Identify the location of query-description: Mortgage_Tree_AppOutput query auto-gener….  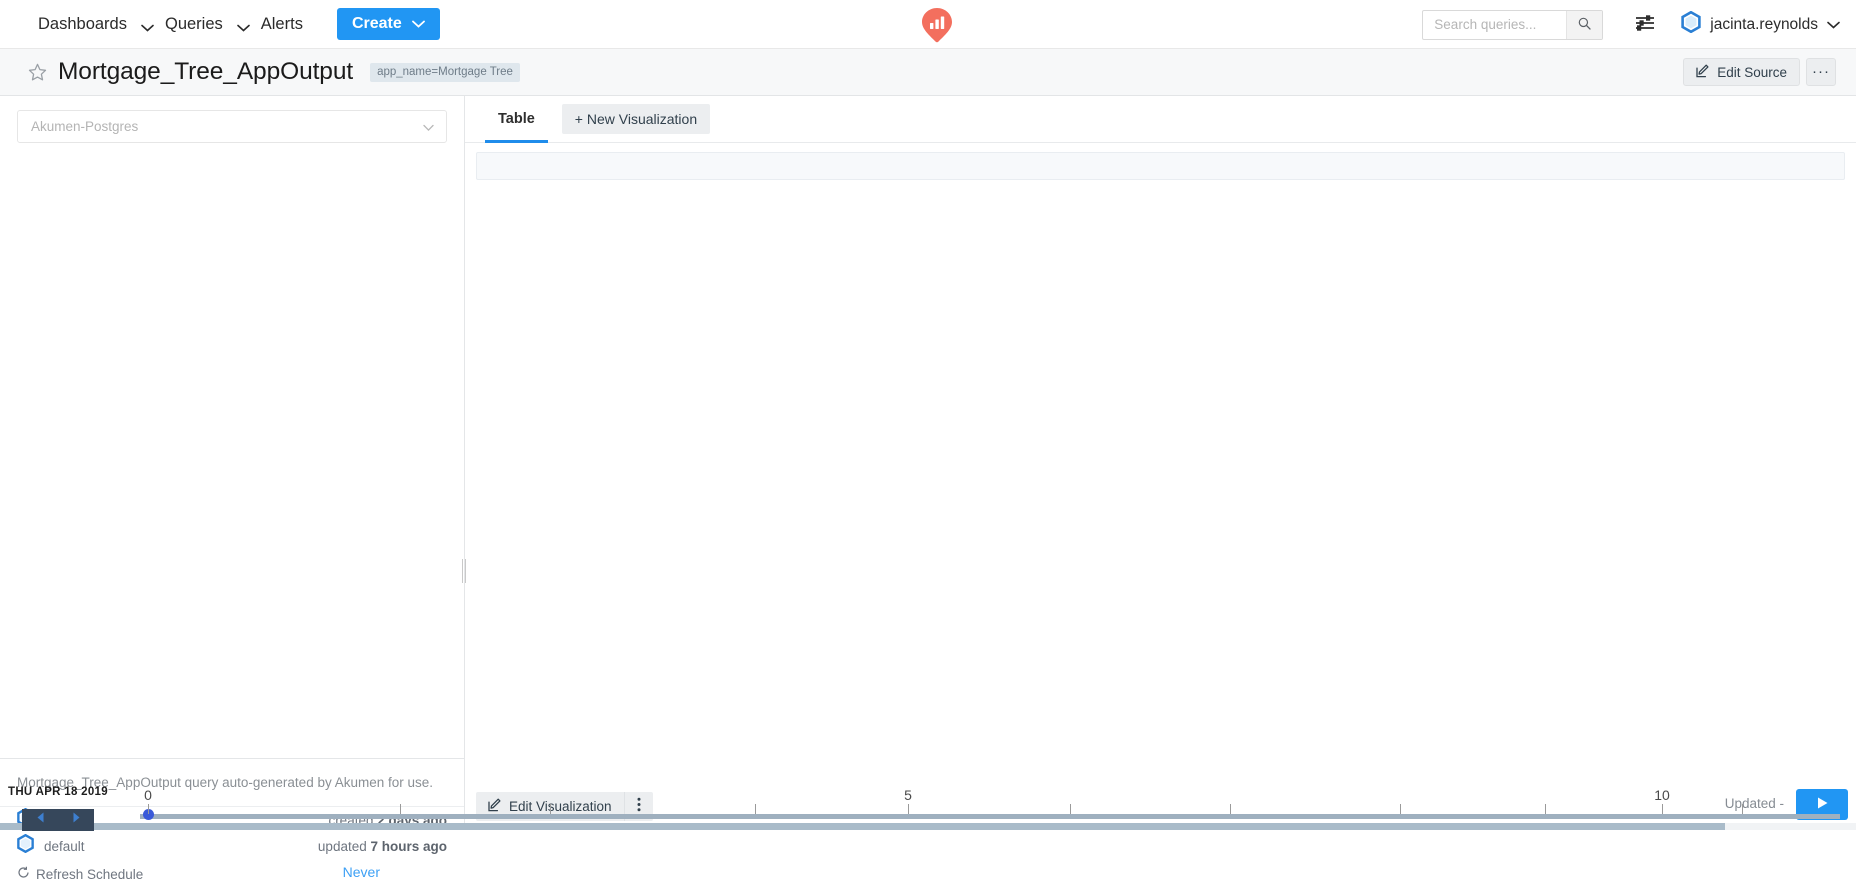
(216, 782).